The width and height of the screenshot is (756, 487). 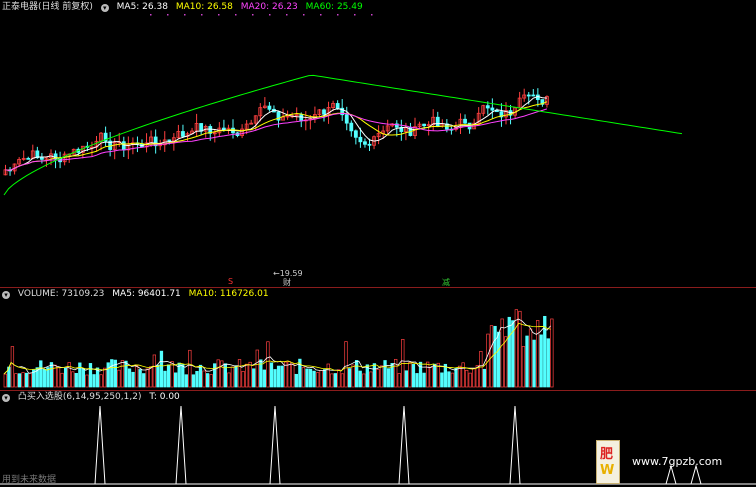 I want to click on event-badge-s: S, so click(x=230, y=281).